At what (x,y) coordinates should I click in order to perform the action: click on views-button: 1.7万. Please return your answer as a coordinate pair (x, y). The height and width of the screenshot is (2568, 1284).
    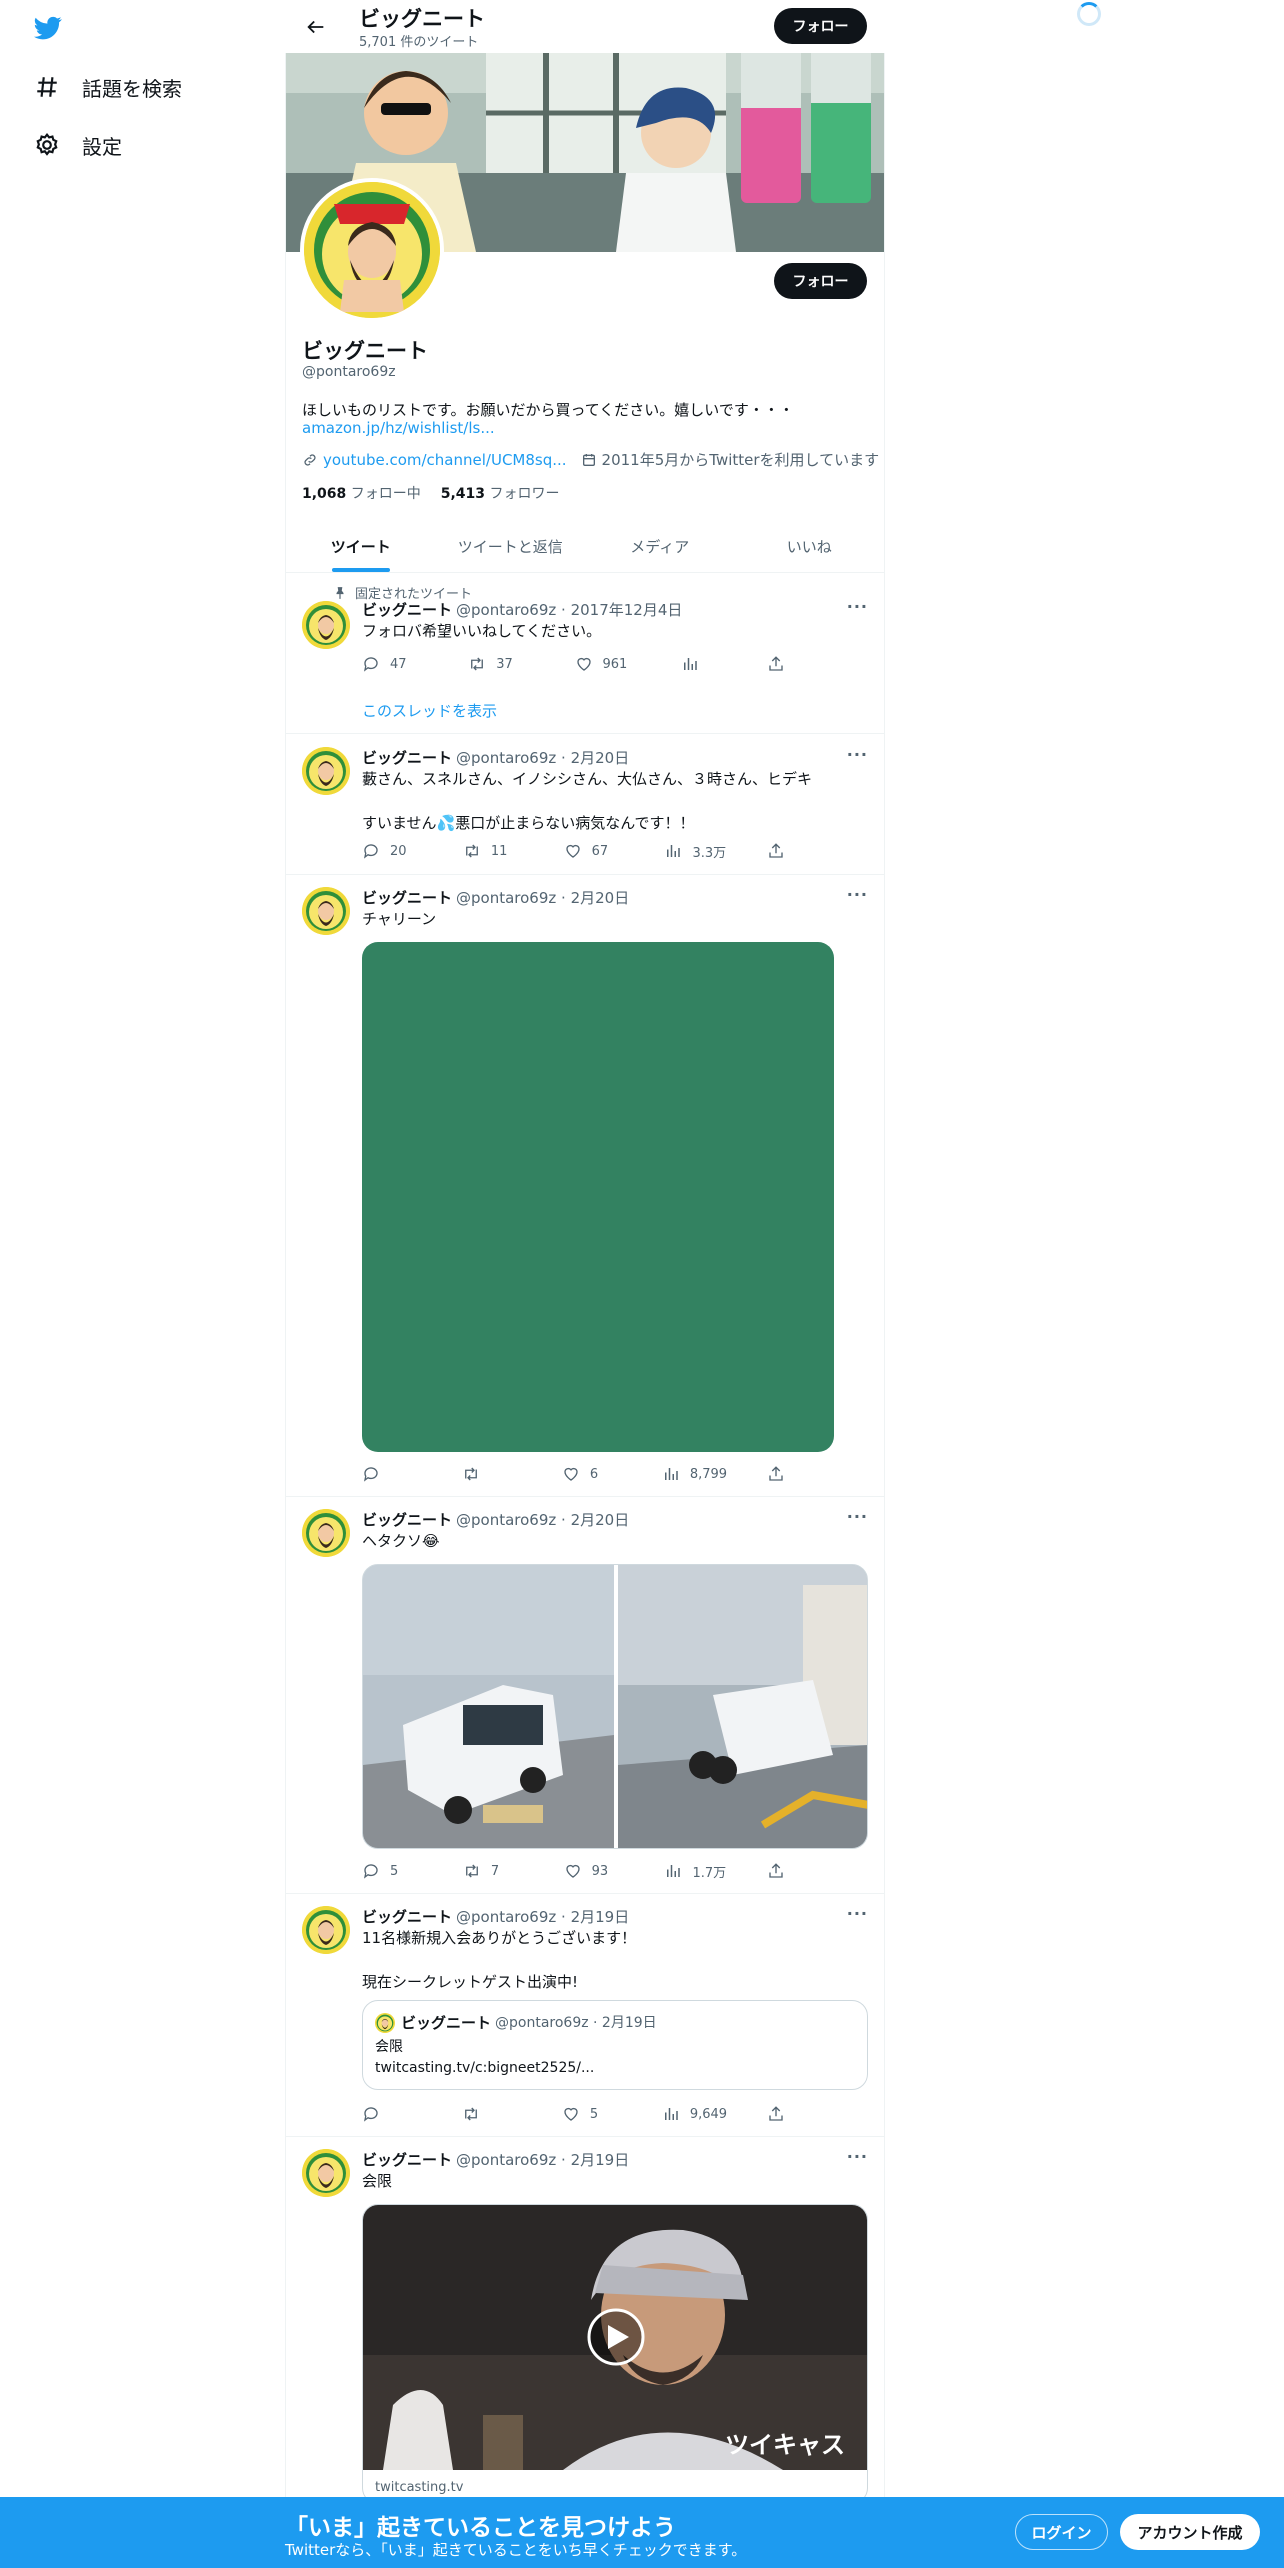
    Looking at the image, I should click on (695, 1871).